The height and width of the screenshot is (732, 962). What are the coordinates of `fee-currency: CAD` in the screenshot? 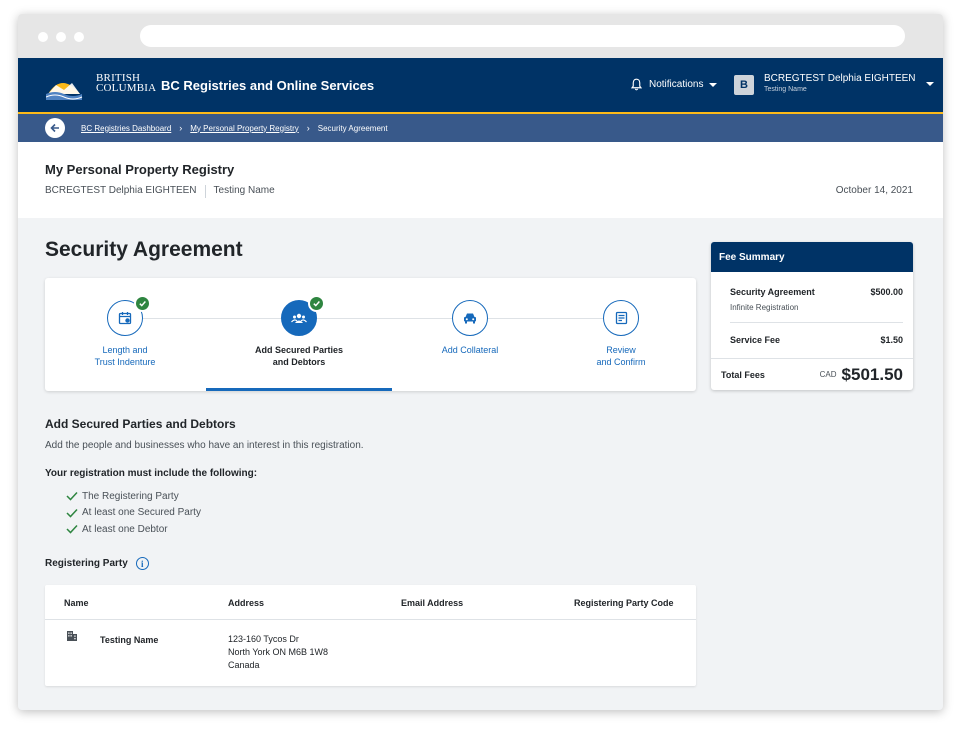 It's located at (828, 374).